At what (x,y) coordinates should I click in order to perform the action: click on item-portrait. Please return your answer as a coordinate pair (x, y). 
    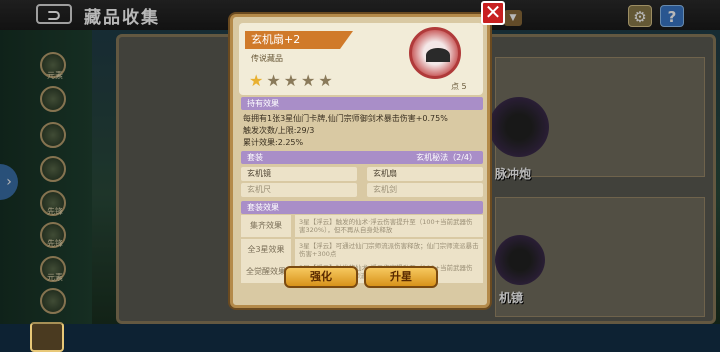
    Looking at the image, I should click on (435, 53).